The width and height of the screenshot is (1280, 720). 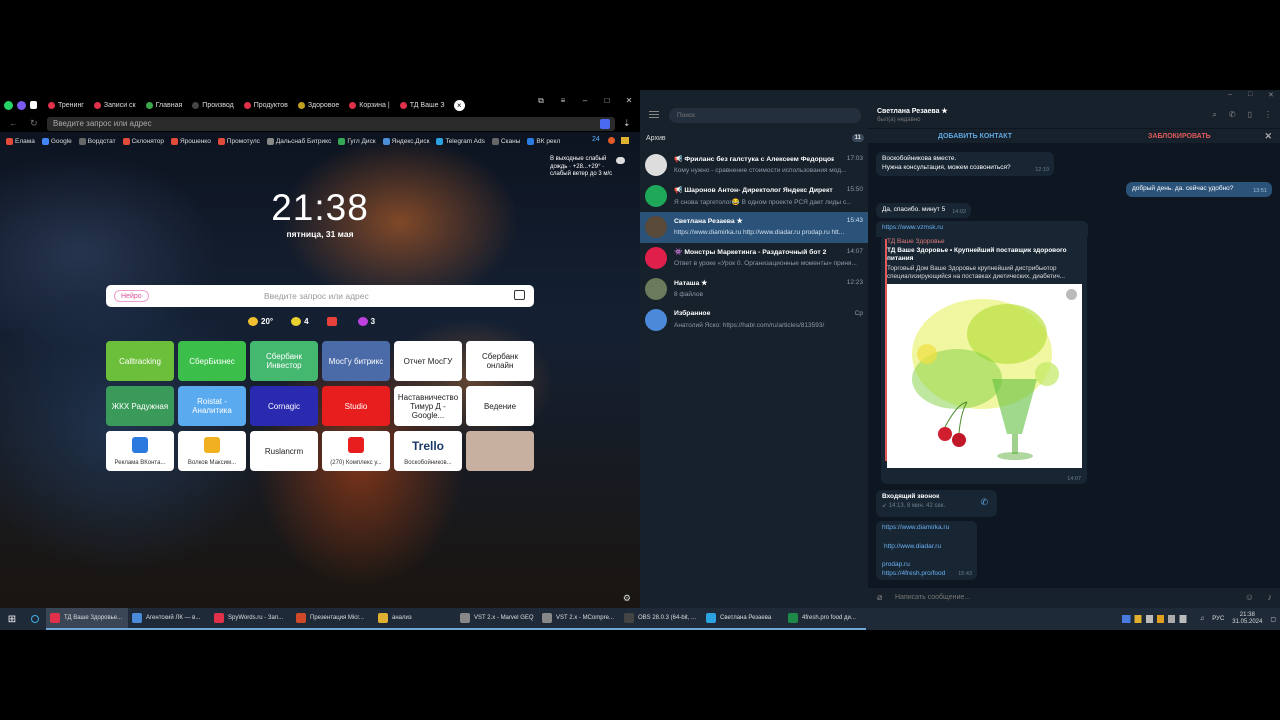 What do you see at coordinates (1273, 619) in the screenshot?
I see `notifications-icon: ▢` at bounding box center [1273, 619].